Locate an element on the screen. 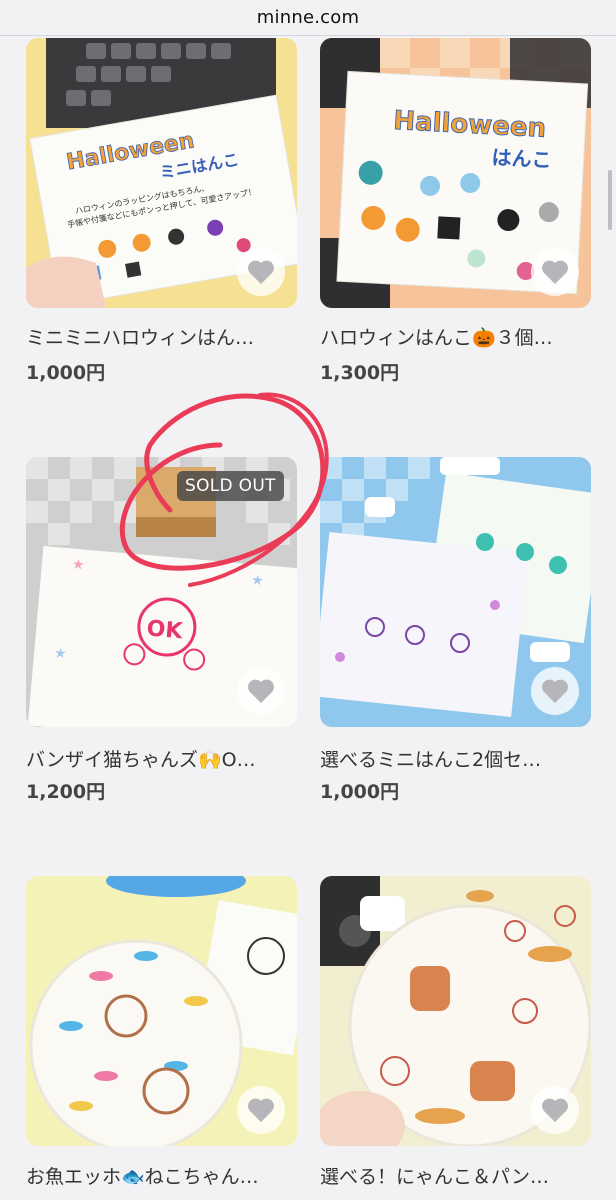  product-card: 選べるミニはんこ2個セ… 1,000円 is located at coordinates (455, 637).